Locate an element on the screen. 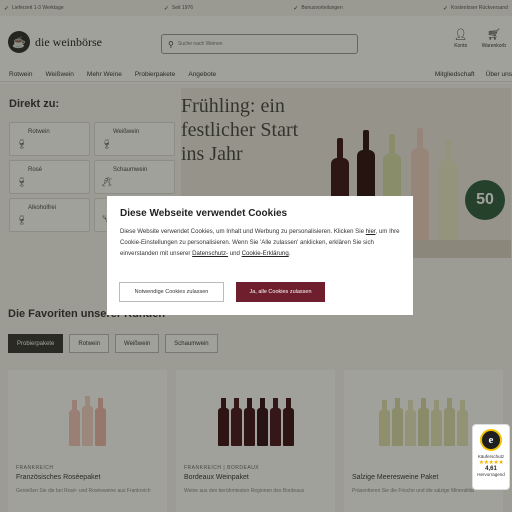 Image resolution: width=512 pixels, height=512 pixels. rating-stars: ★★★★★ is located at coordinates (491, 463).